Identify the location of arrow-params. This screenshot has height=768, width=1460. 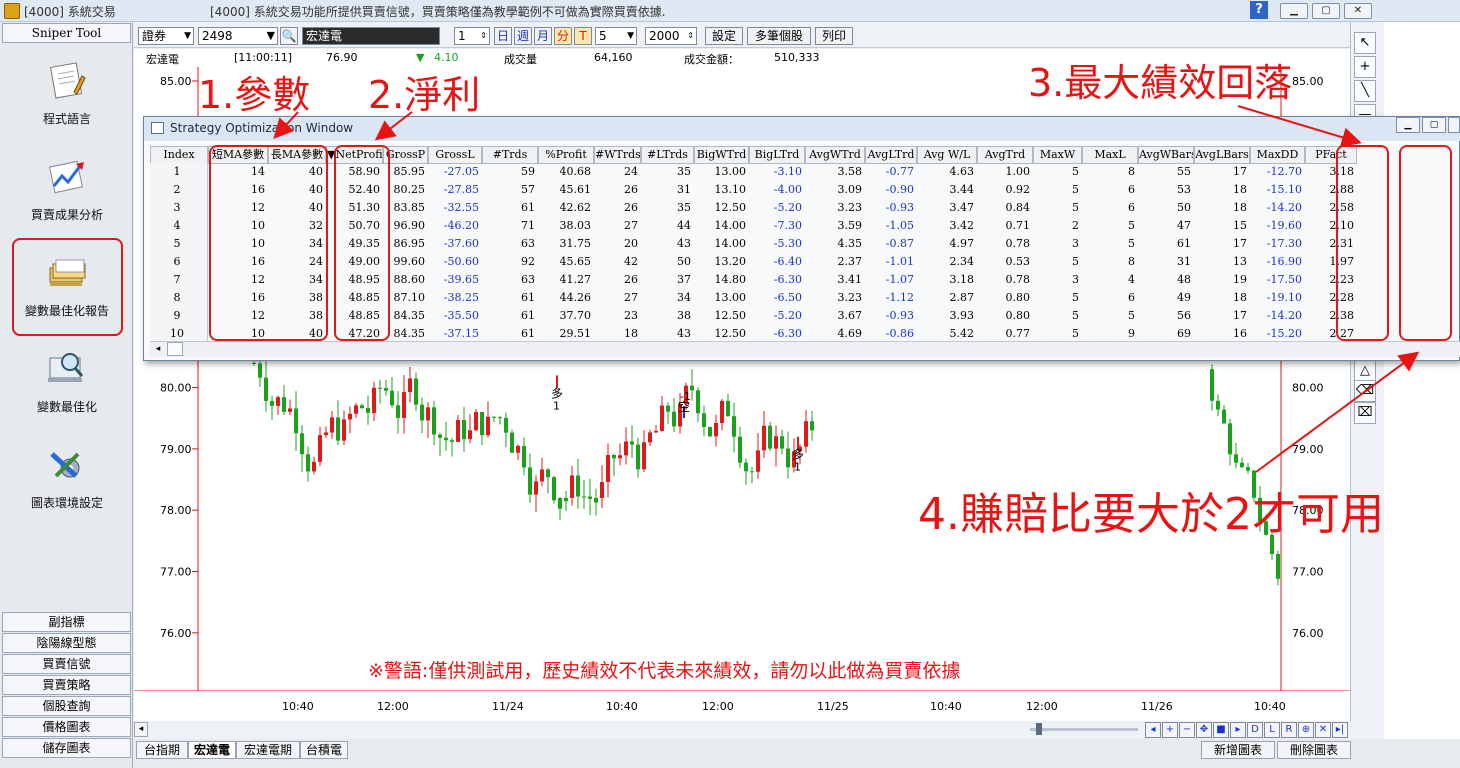
(286, 125).